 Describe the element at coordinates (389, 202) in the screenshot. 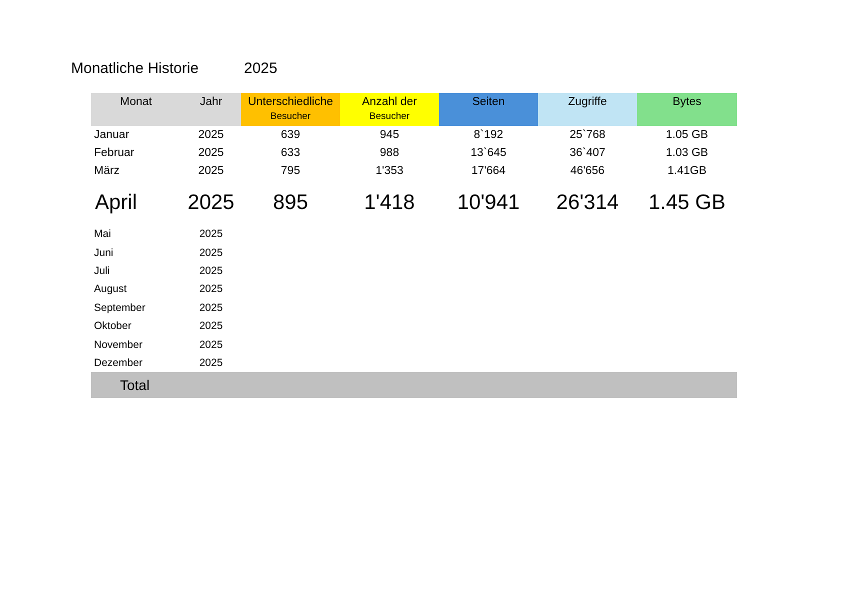

I see `table-cell: 1'418` at that location.